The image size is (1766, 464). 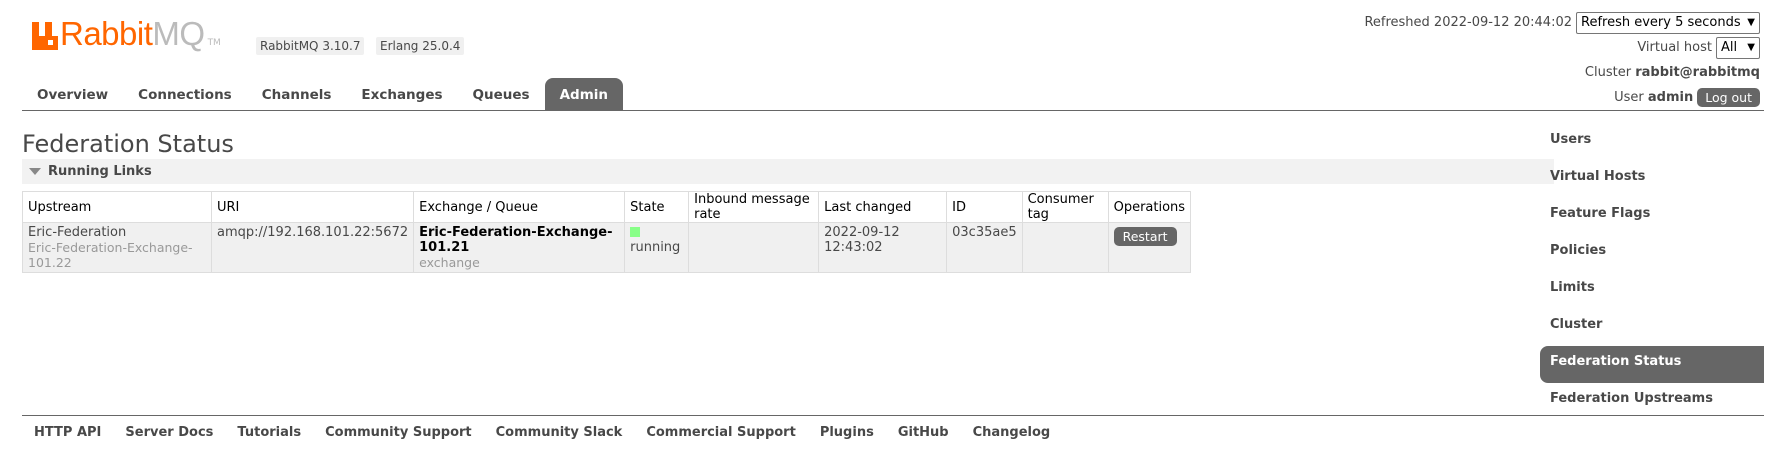 What do you see at coordinates (1149, 247) in the screenshot?
I see `cell-operations: Restart` at bounding box center [1149, 247].